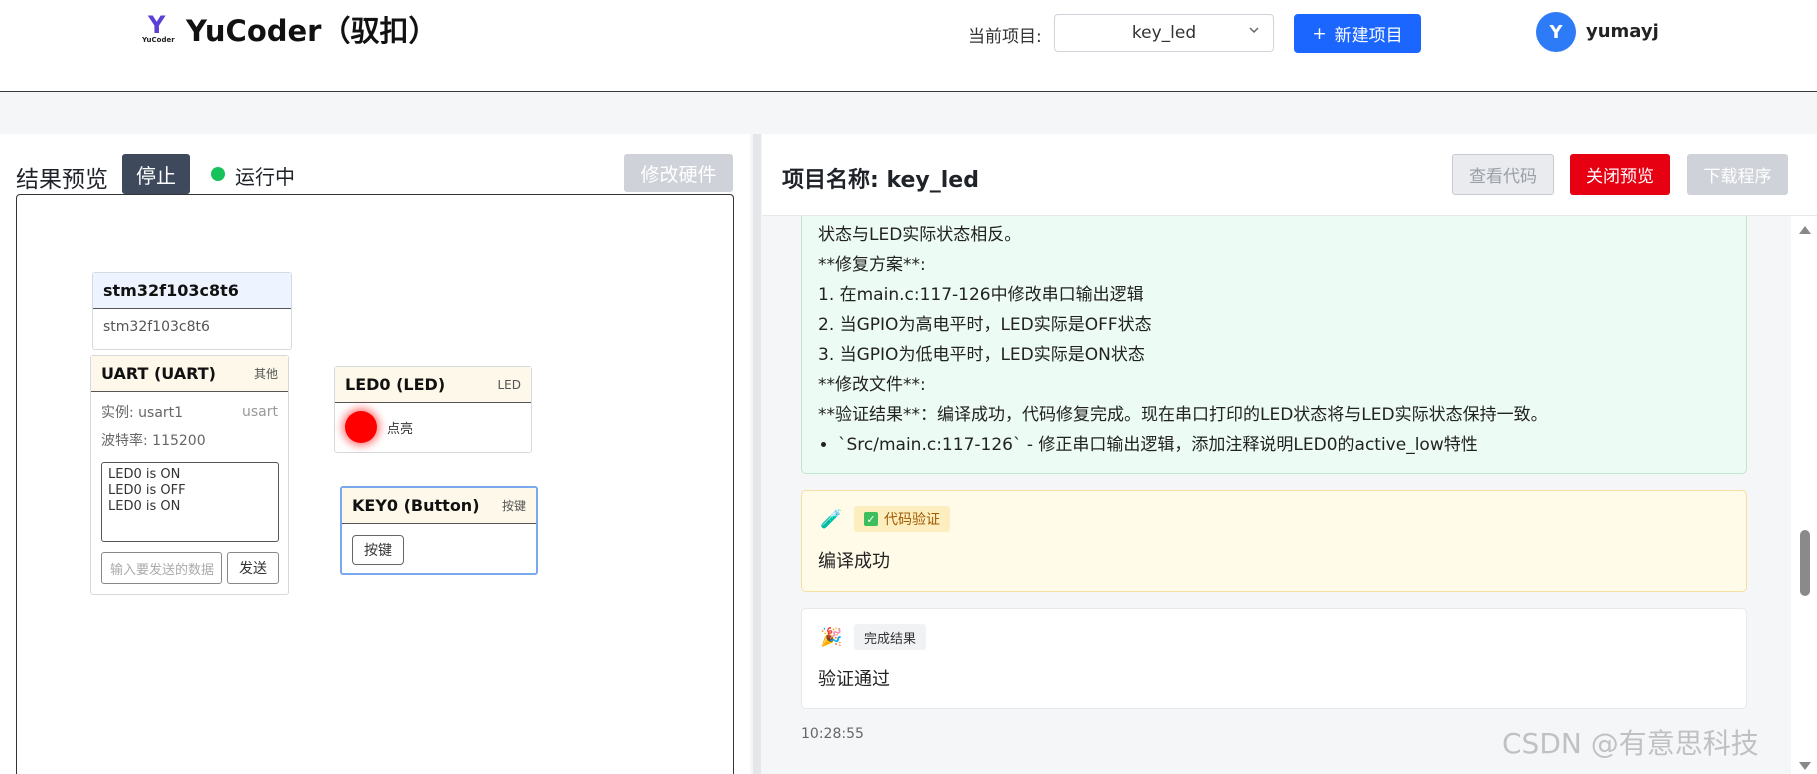 This screenshot has width=1817, height=774. What do you see at coordinates (1005, 37) in the screenshot?
I see `current-project-label: 当前项目:` at bounding box center [1005, 37].